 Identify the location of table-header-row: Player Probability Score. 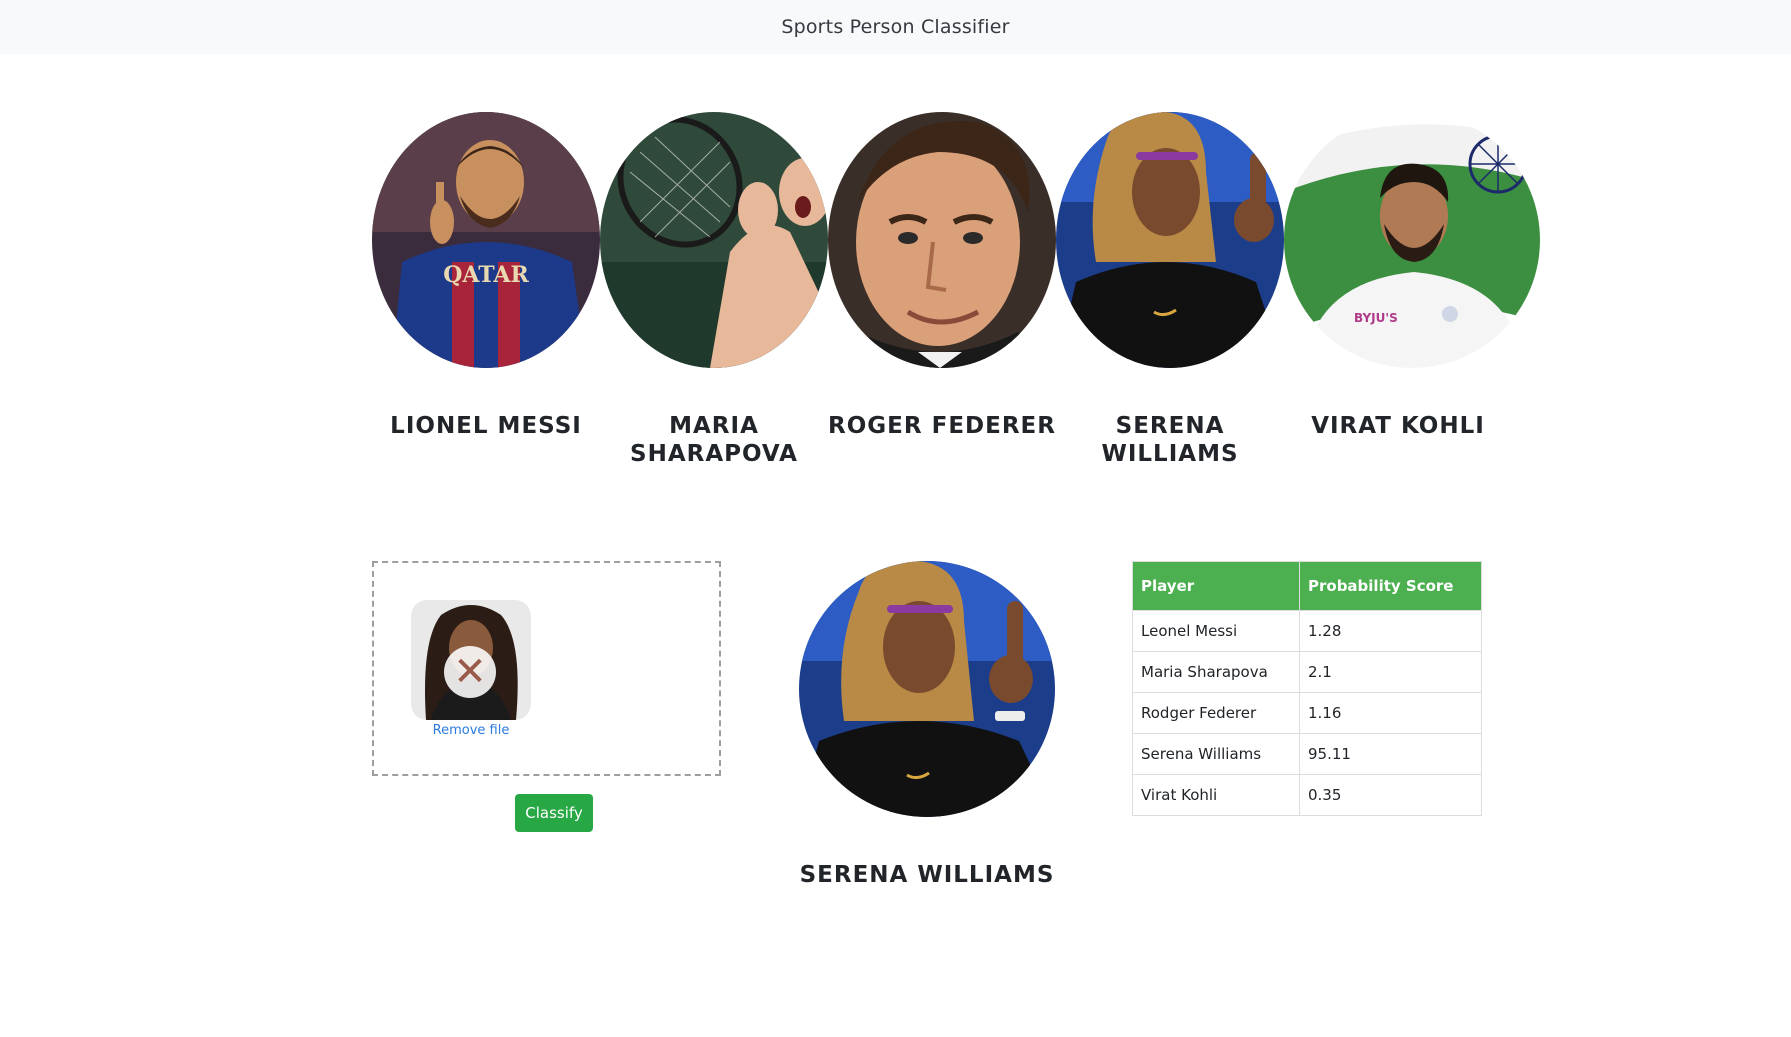
(1307, 586).